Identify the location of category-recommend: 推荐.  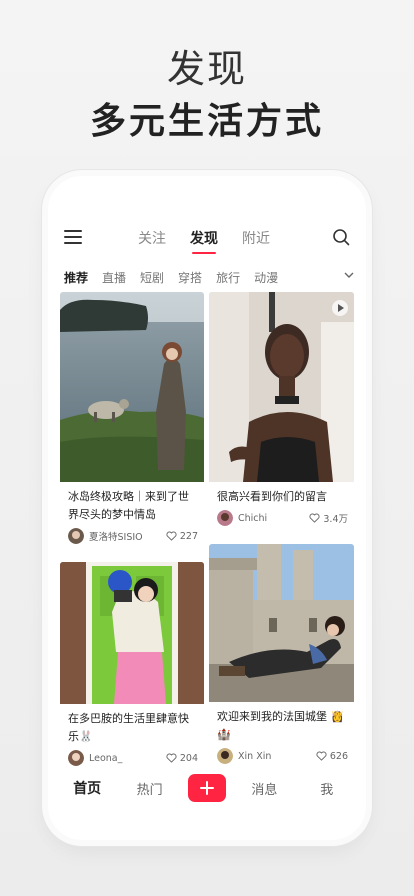
(76, 277).